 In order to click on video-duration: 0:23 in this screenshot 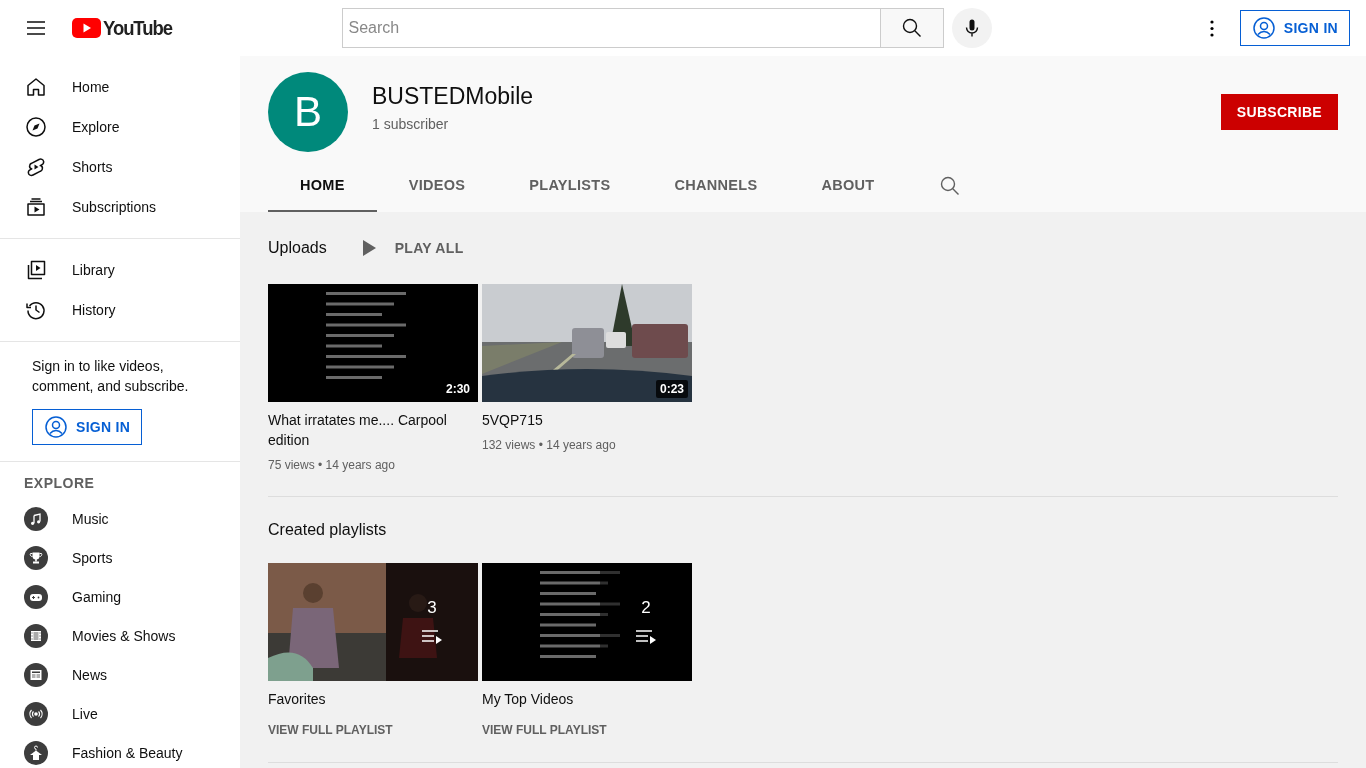, I will do `click(671, 389)`.